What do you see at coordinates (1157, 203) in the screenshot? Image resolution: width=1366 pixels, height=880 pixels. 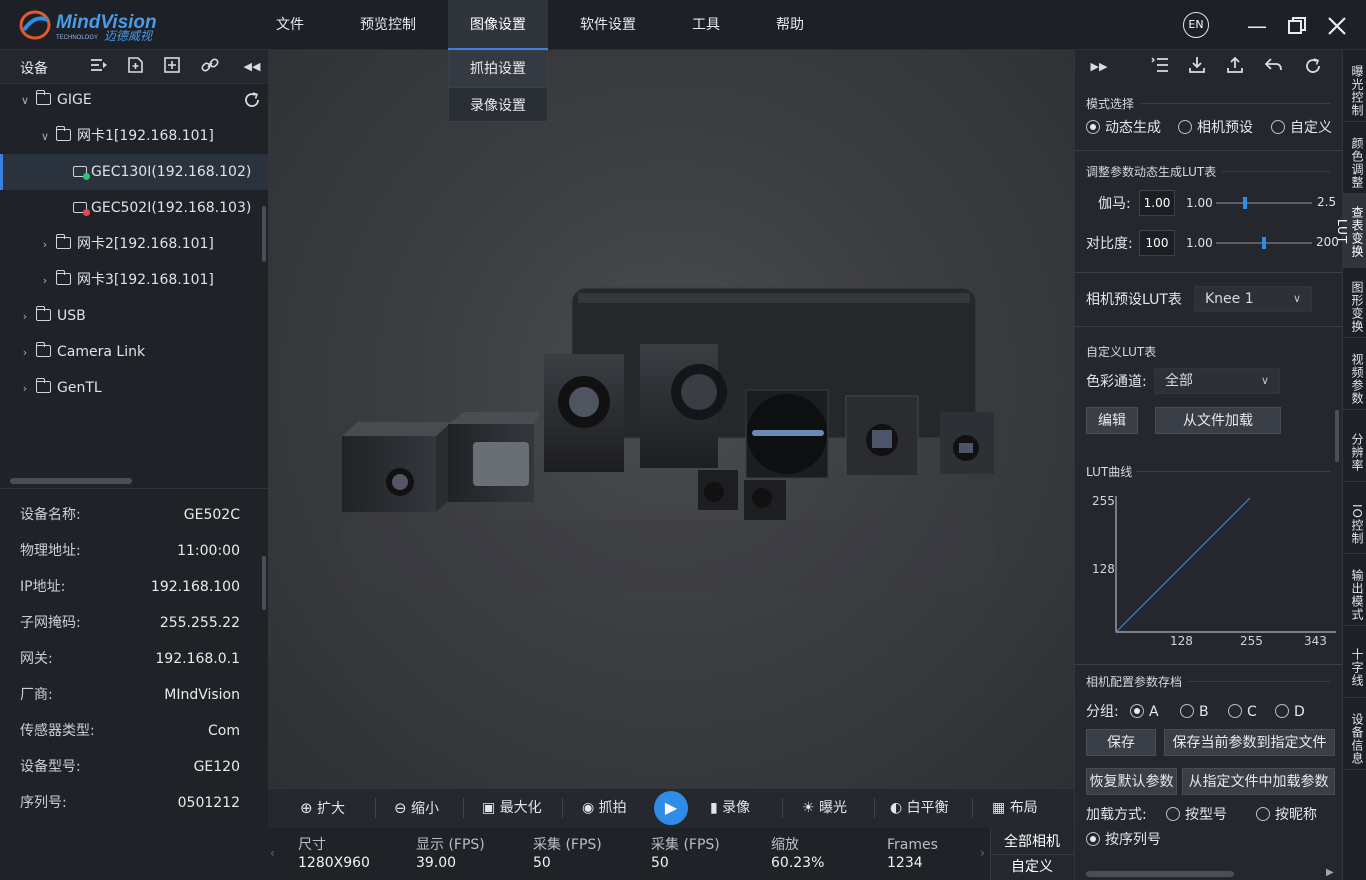 I see `gamma-input: 1.00` at bounding box center [1157, 203].